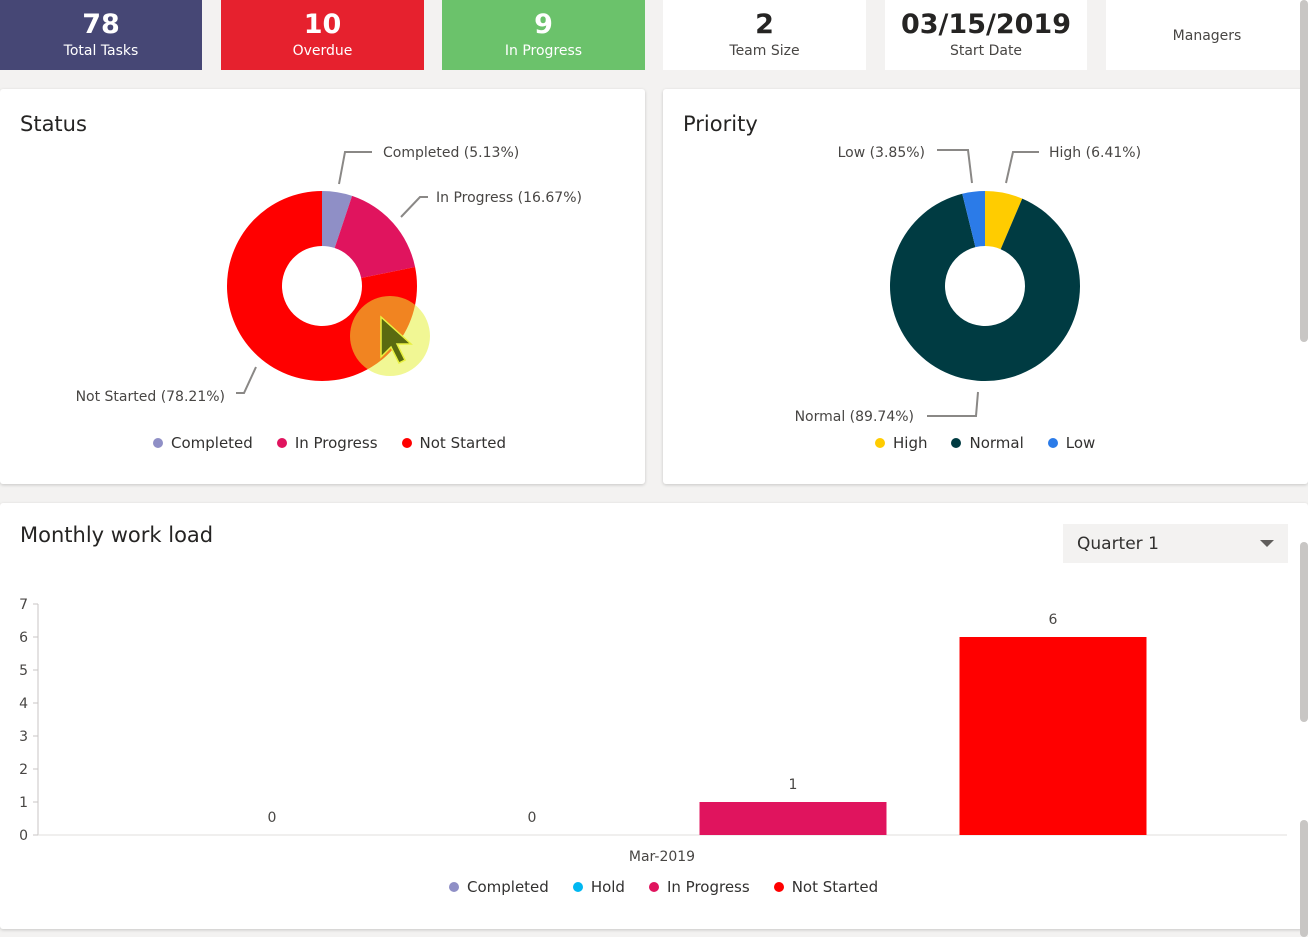  What do you see at coordinates (23, 671) in the screenshot?
I see `y-tick-label: 5` at bounding box center [23, 671].